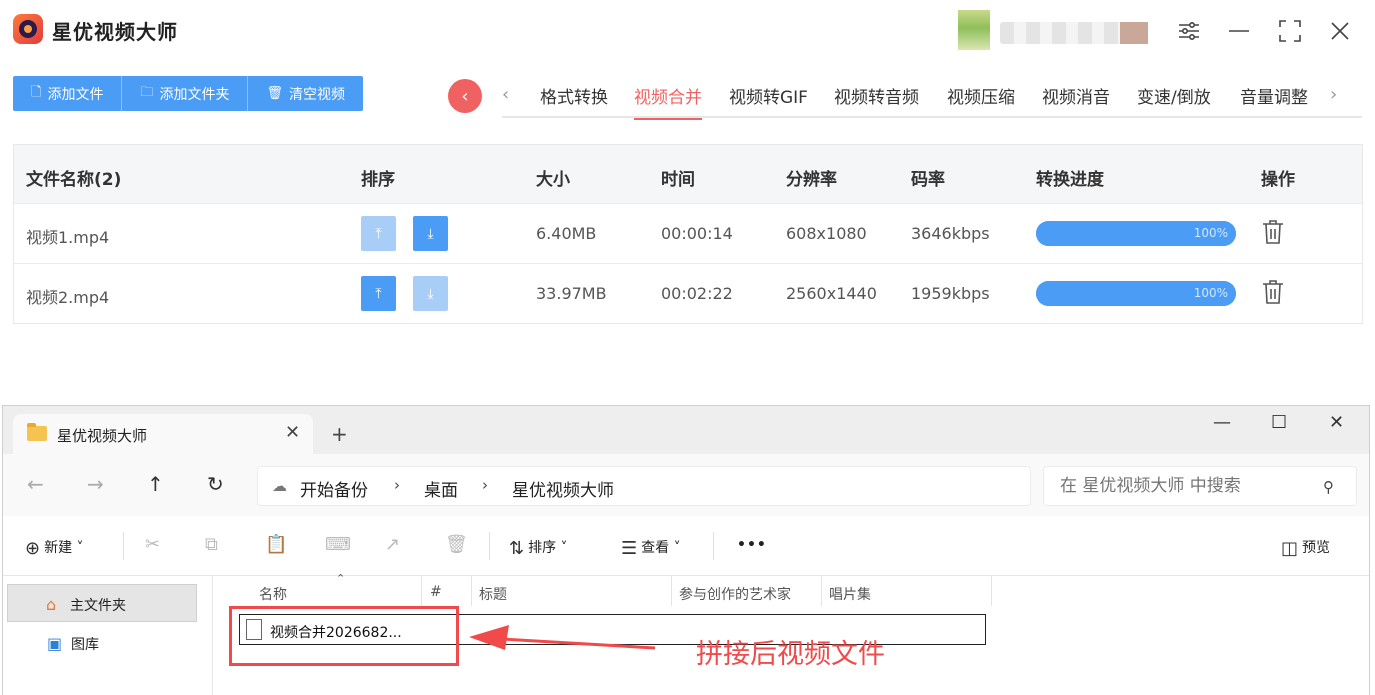 The height and width of the screenshot is (695, 1375). I want to click on tab-video-compress: 视频压缩, so click(981, 95).